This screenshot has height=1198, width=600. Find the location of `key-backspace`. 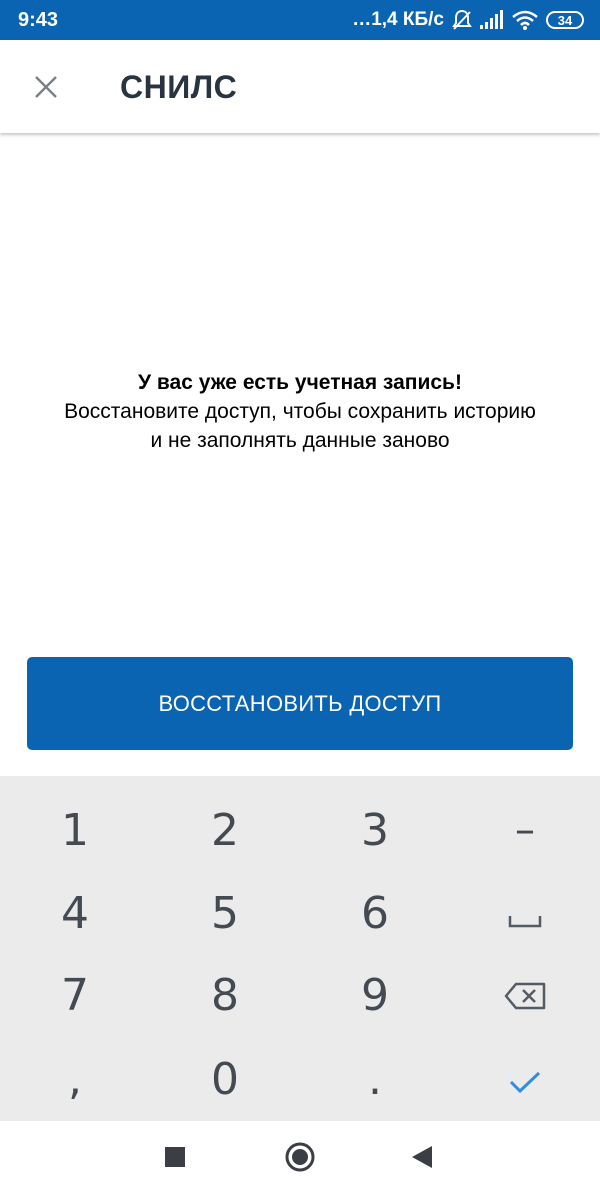

key-backspace is located at coordinates (525, 995).